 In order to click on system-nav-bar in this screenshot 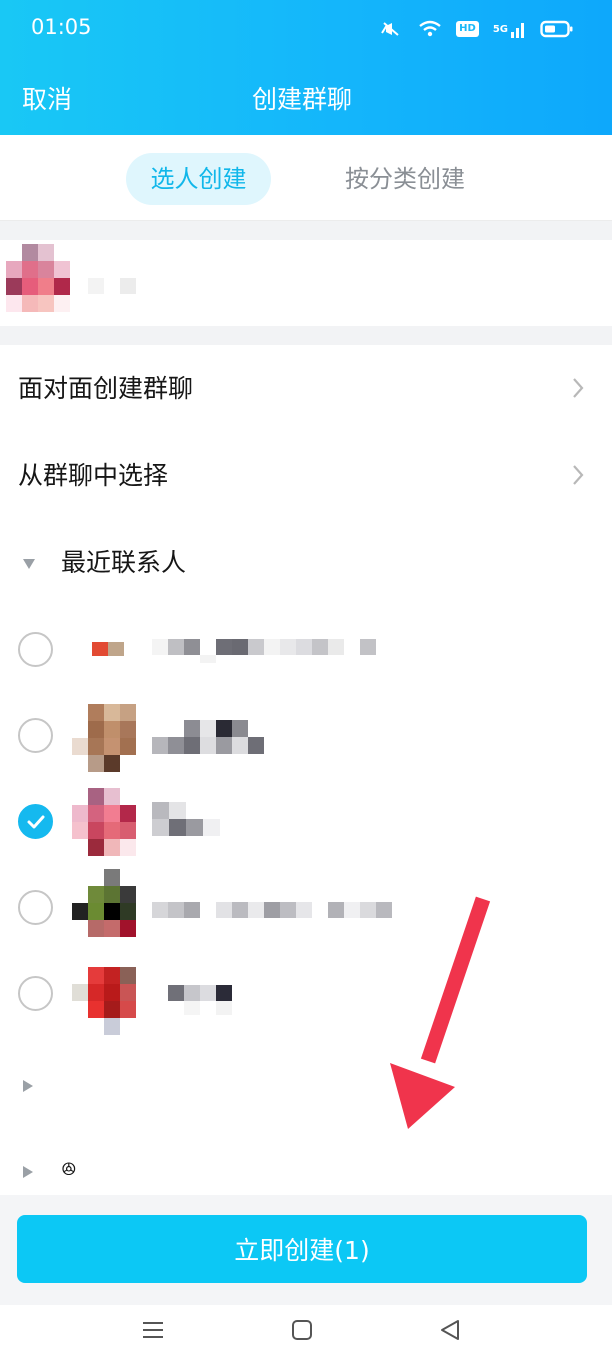, I will do `click(306, 1329)`.